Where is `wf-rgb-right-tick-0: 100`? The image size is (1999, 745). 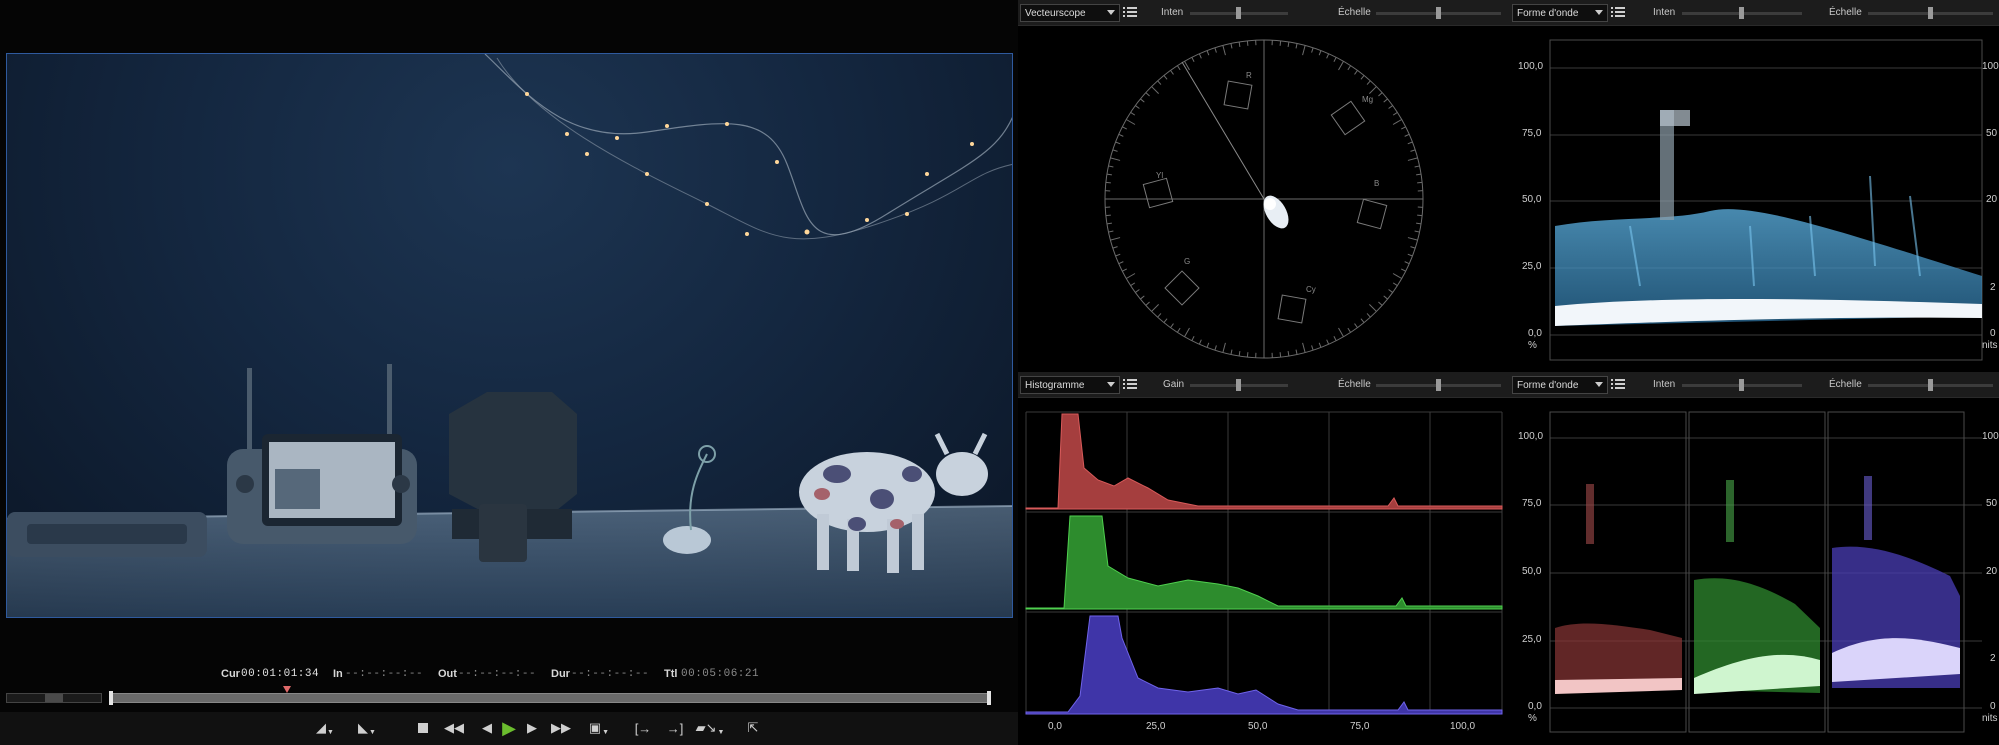 wf-rgb-right-tick-0: 100 is located at coordinates (1990, 436).